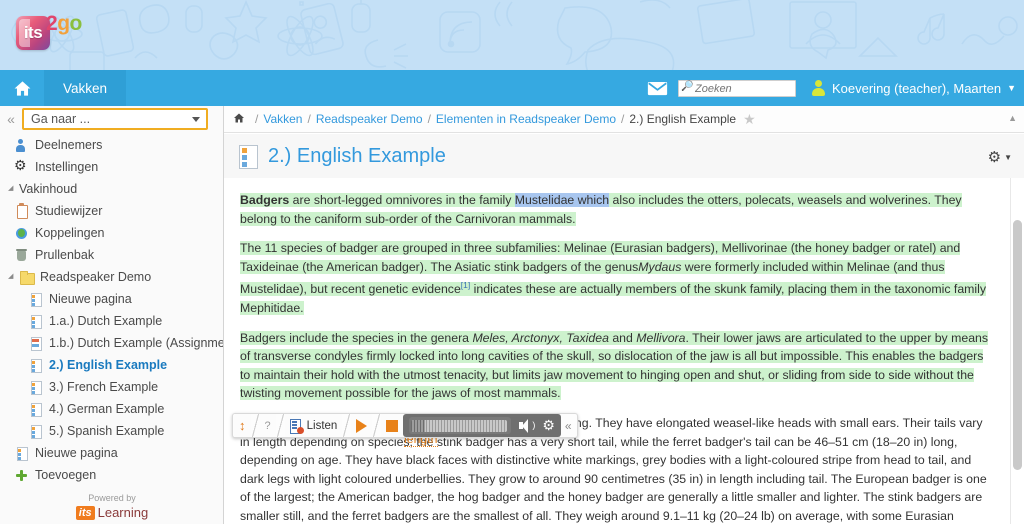 The image size is (1024, 524). I want to click on readspeaker-collapse-button: «, so click(568, 426).